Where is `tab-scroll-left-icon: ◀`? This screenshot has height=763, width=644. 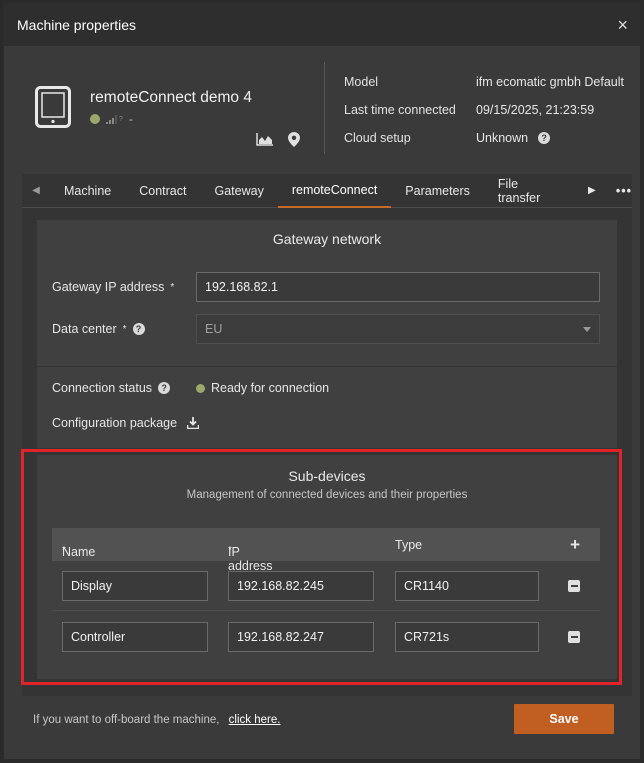 tab-scroll-left-icon: ◀ is located at coordinates (36, 190).